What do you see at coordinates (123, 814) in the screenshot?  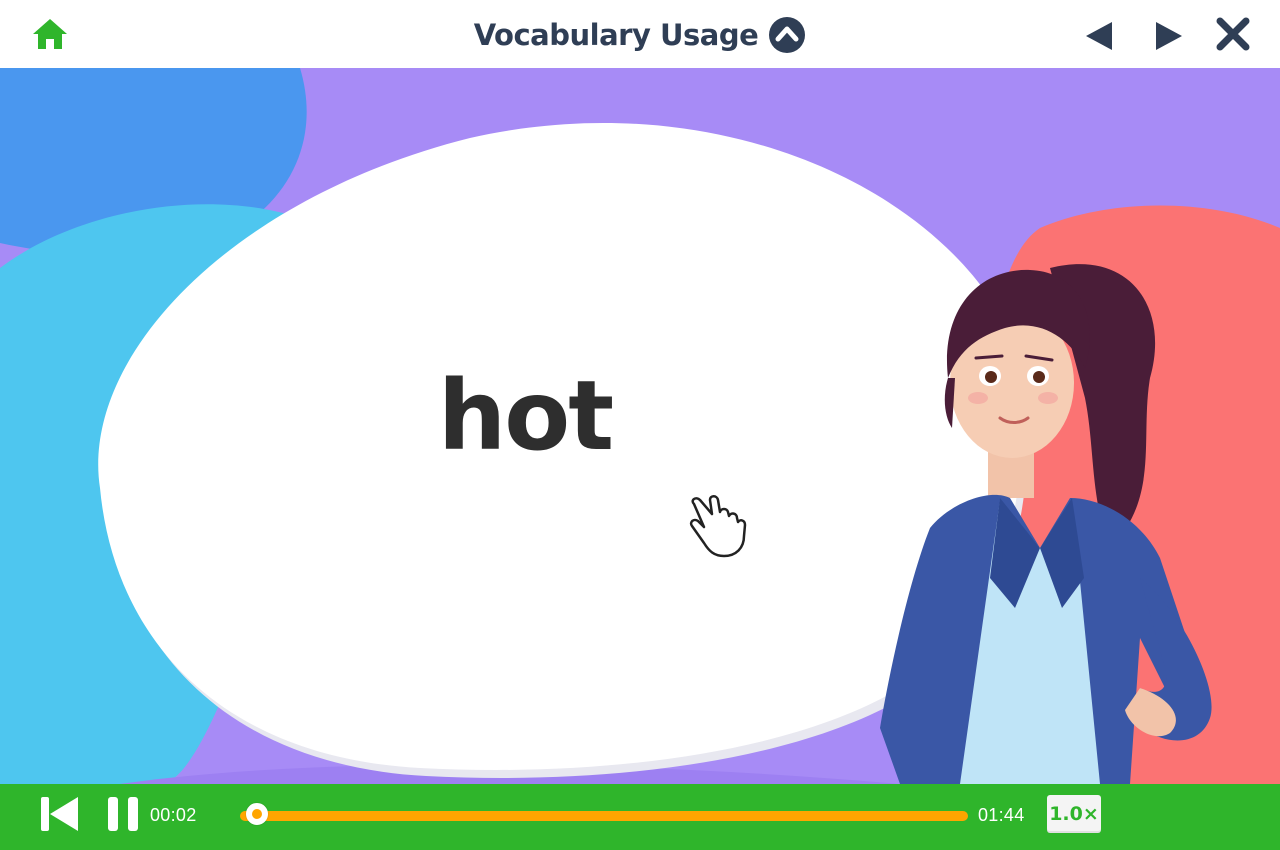 I see `pause-icon` at bounding box center [123, 814].